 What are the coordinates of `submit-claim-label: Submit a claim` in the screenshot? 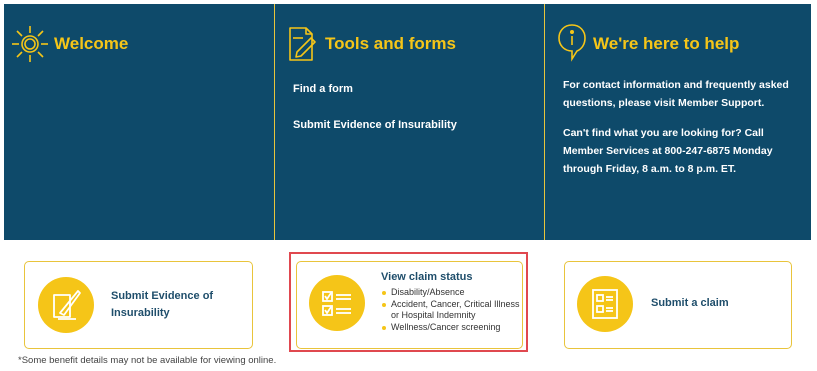 It's located at (690, 303).